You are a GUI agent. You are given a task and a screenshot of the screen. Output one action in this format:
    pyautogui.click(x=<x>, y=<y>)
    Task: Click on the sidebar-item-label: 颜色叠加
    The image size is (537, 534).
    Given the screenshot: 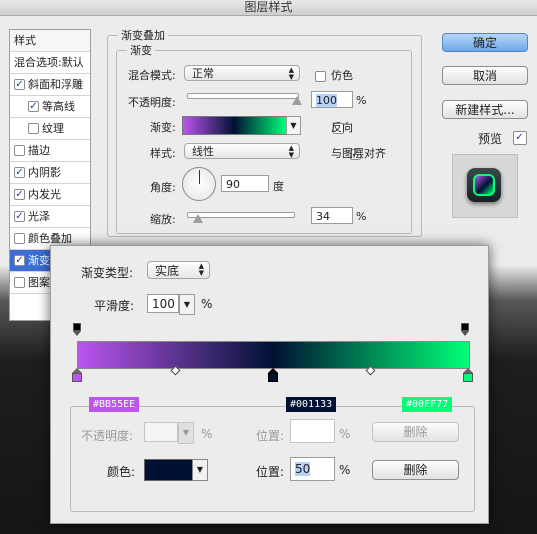 What is the action you would take?
    pyautogui.click(x=50, y=238)
    